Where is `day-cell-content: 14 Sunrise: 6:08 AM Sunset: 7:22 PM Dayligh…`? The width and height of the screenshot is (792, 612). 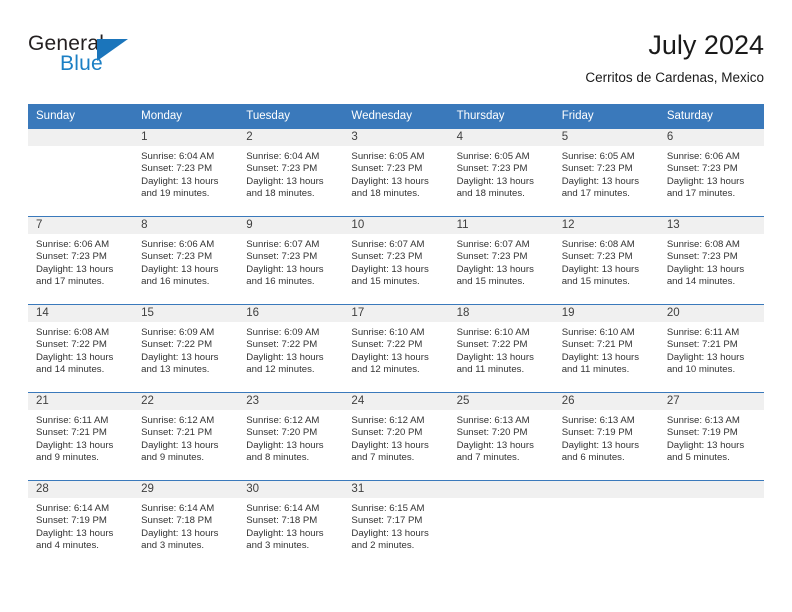
day-cell-content: 14 Sunrise: 6:08 AM Sunset: 7:22 PM Dayligh… is located at coordinates (81, 348).